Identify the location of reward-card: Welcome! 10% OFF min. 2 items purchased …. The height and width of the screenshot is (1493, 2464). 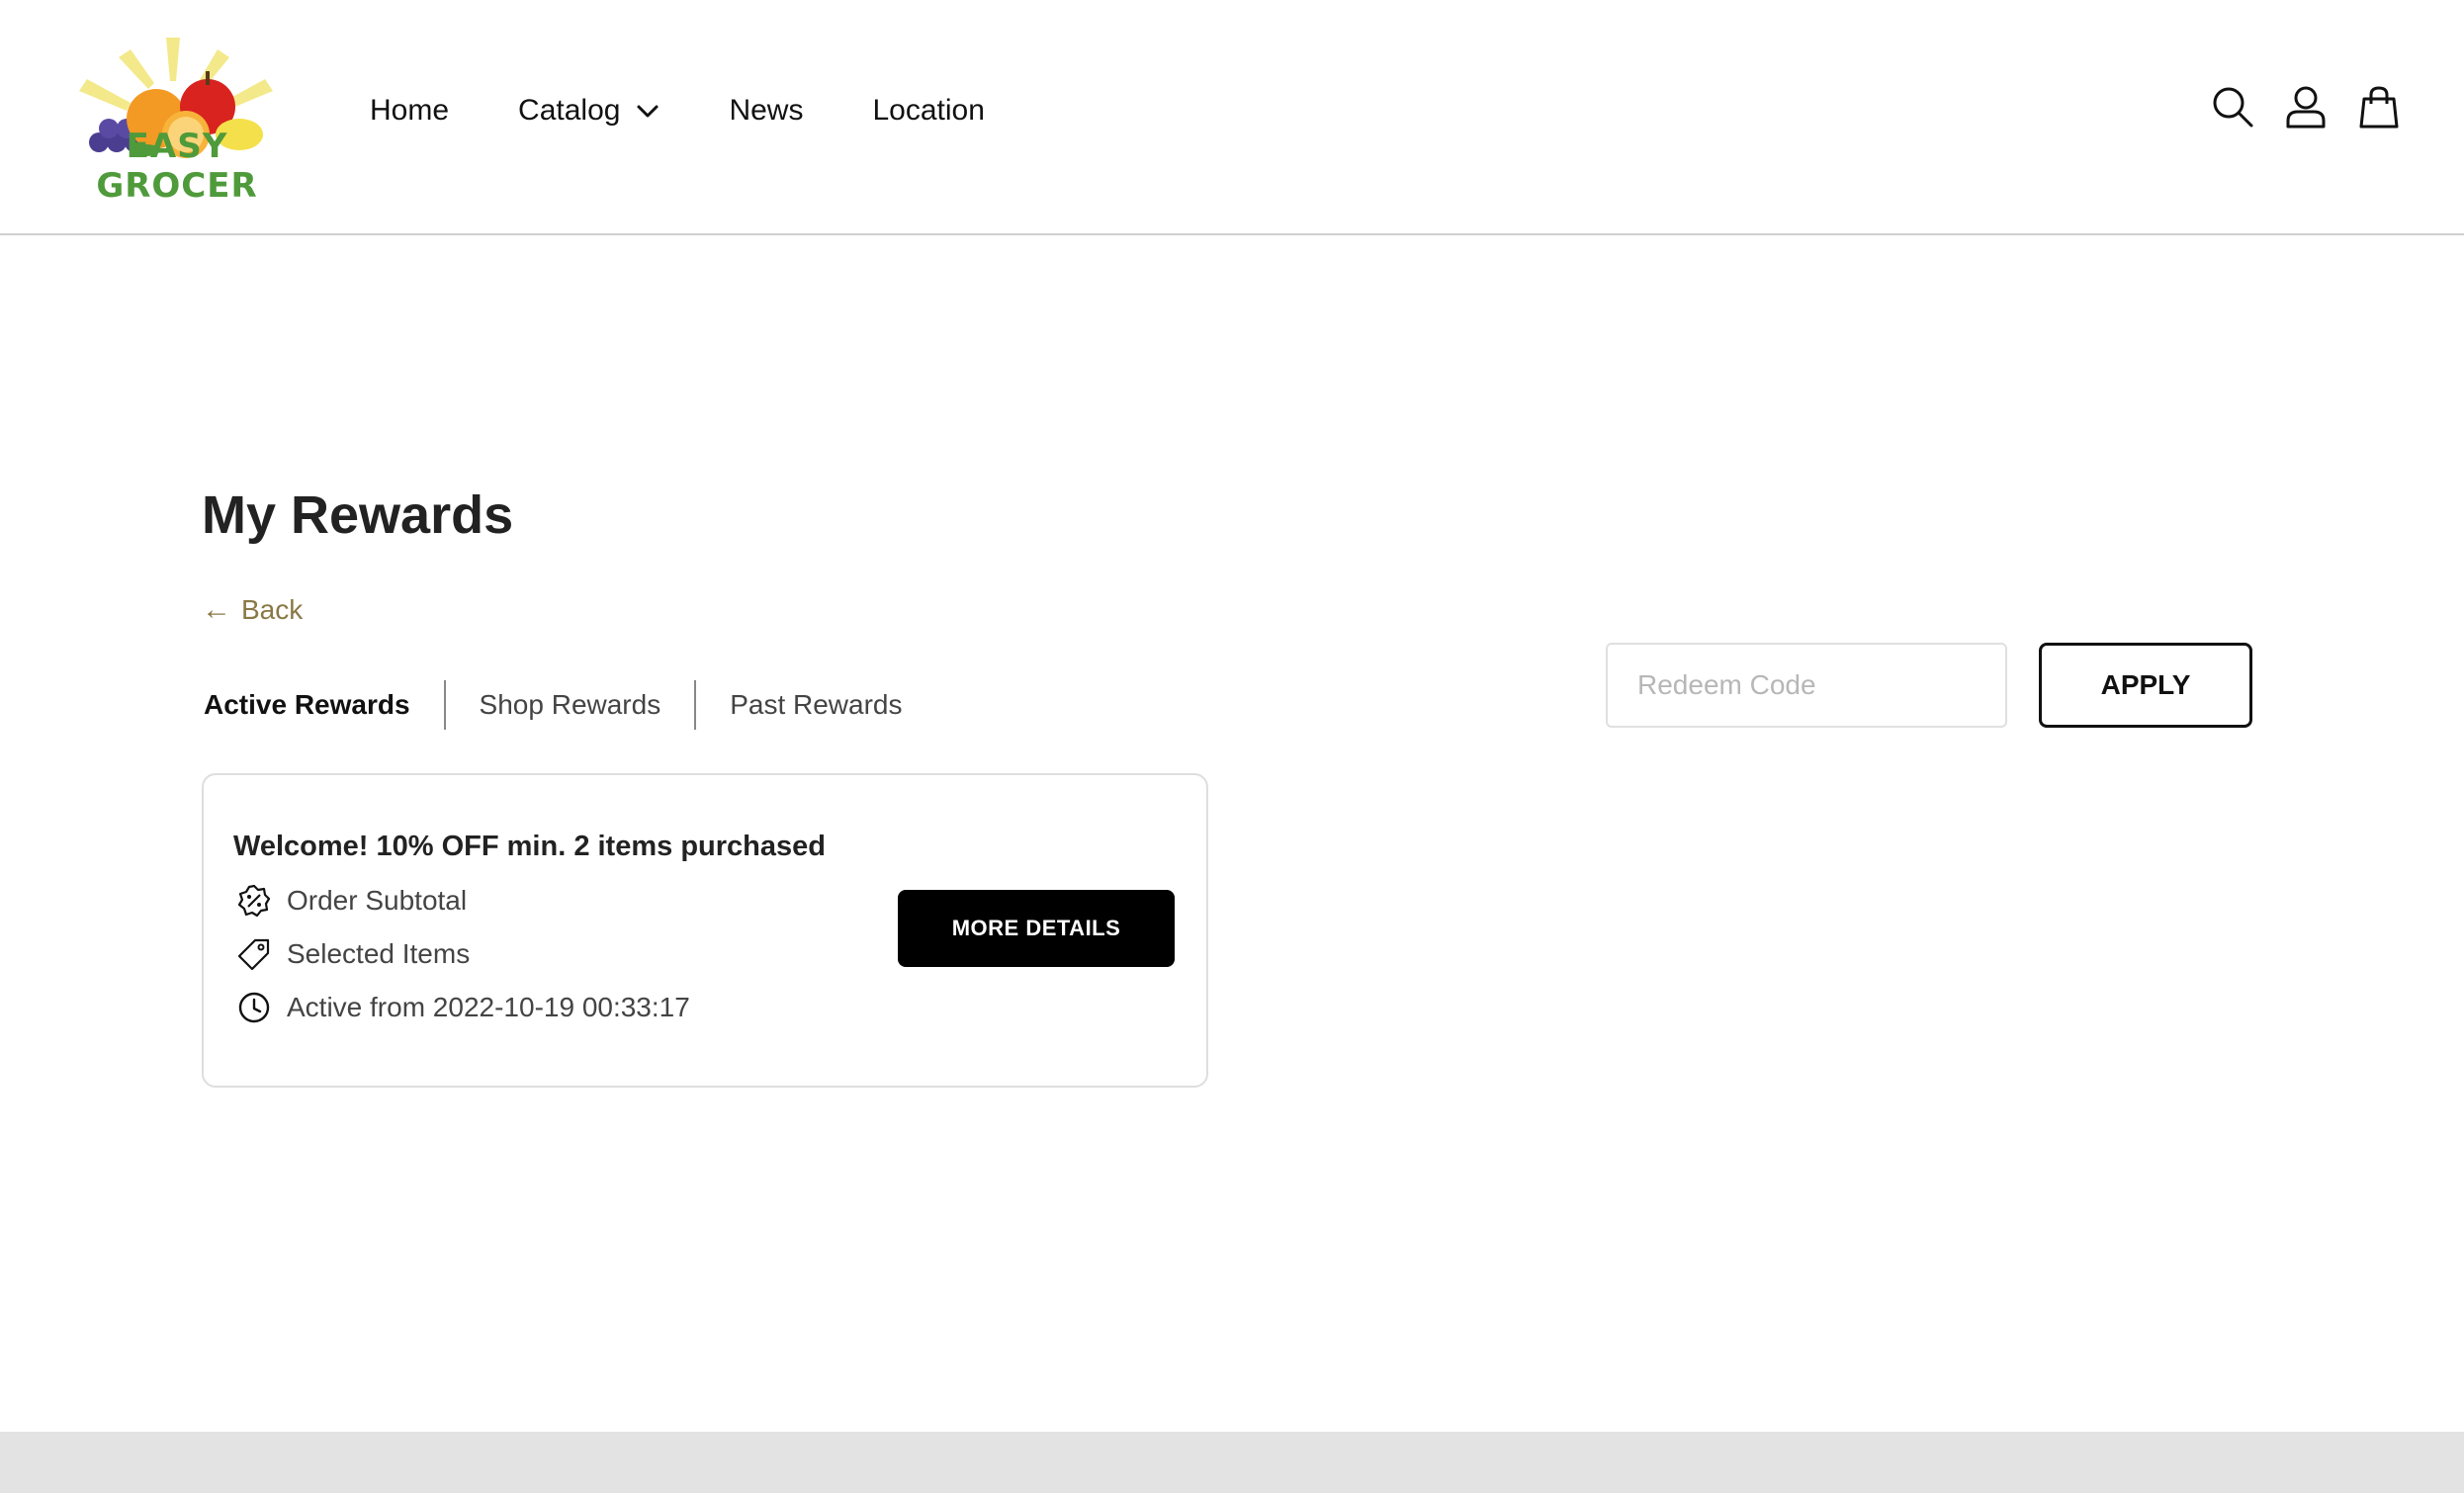
(705, 931).